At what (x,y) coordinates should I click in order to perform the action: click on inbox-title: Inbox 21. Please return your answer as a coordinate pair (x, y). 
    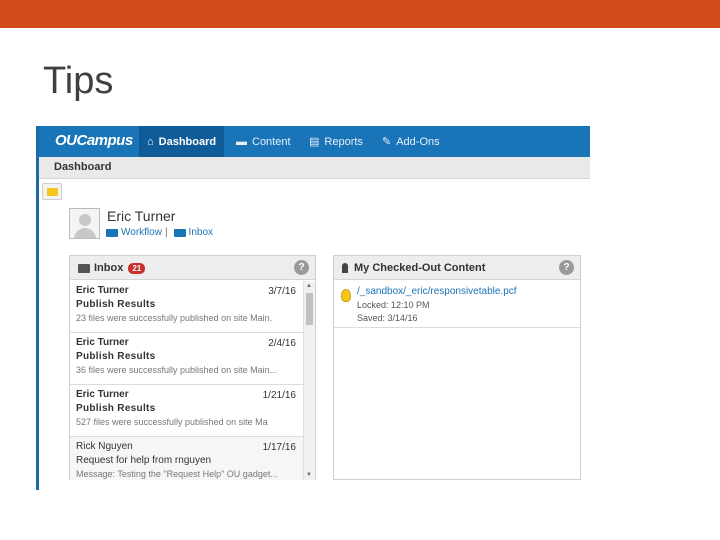
    Looking at the image, I should click on (112, 268).